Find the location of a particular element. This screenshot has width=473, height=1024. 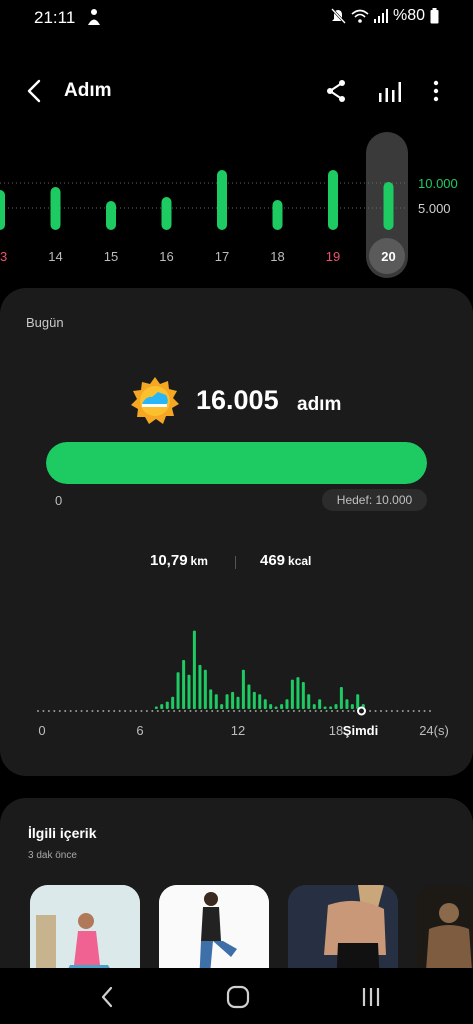

today-label: Bugün is located at coordinates (45, 322).